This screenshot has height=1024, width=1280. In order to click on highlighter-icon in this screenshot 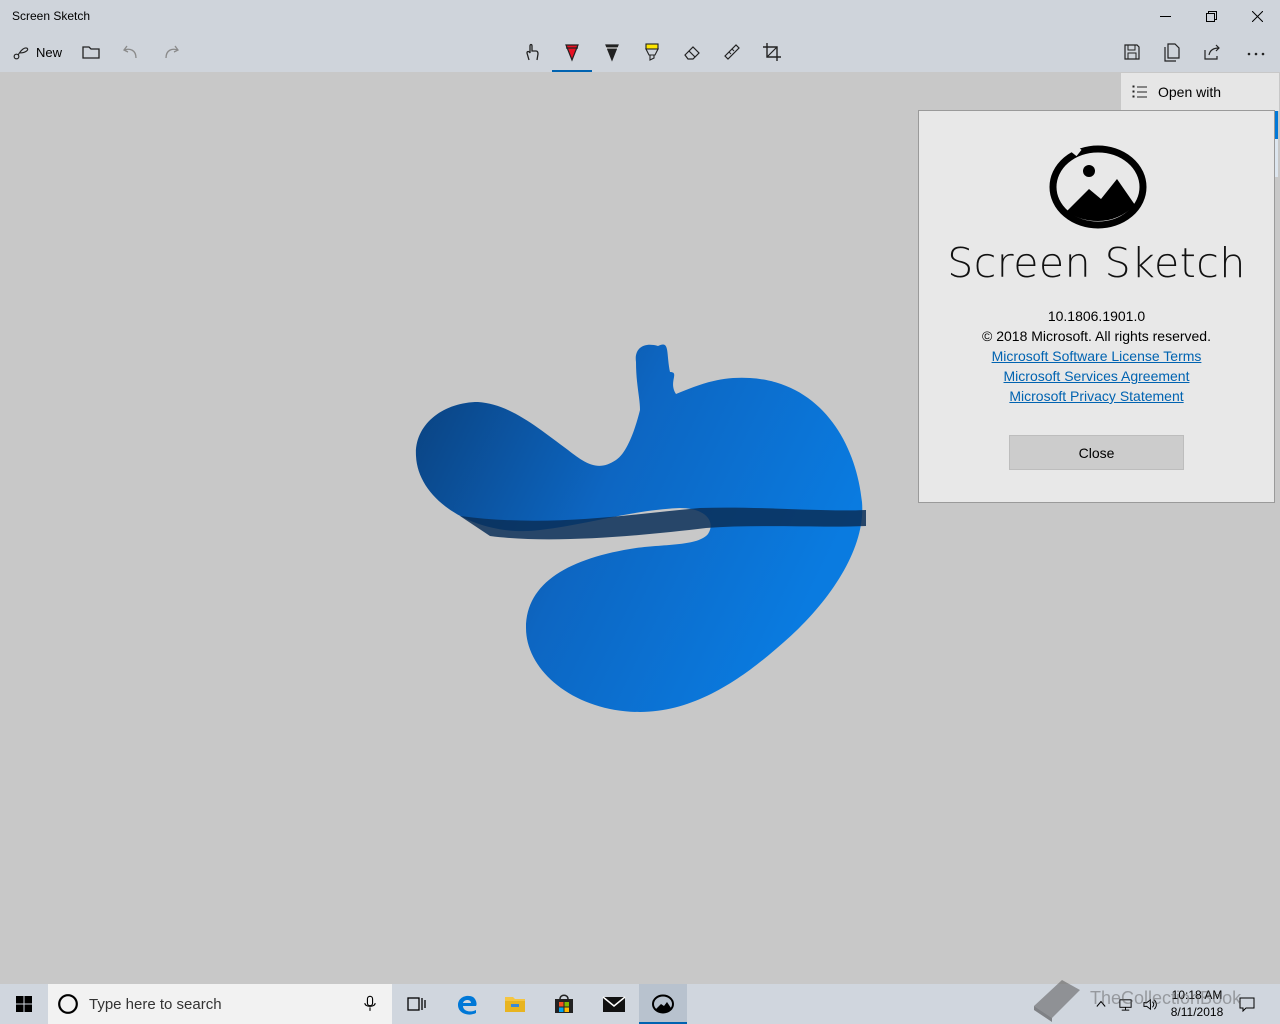, I will do `click(652, 52)`.